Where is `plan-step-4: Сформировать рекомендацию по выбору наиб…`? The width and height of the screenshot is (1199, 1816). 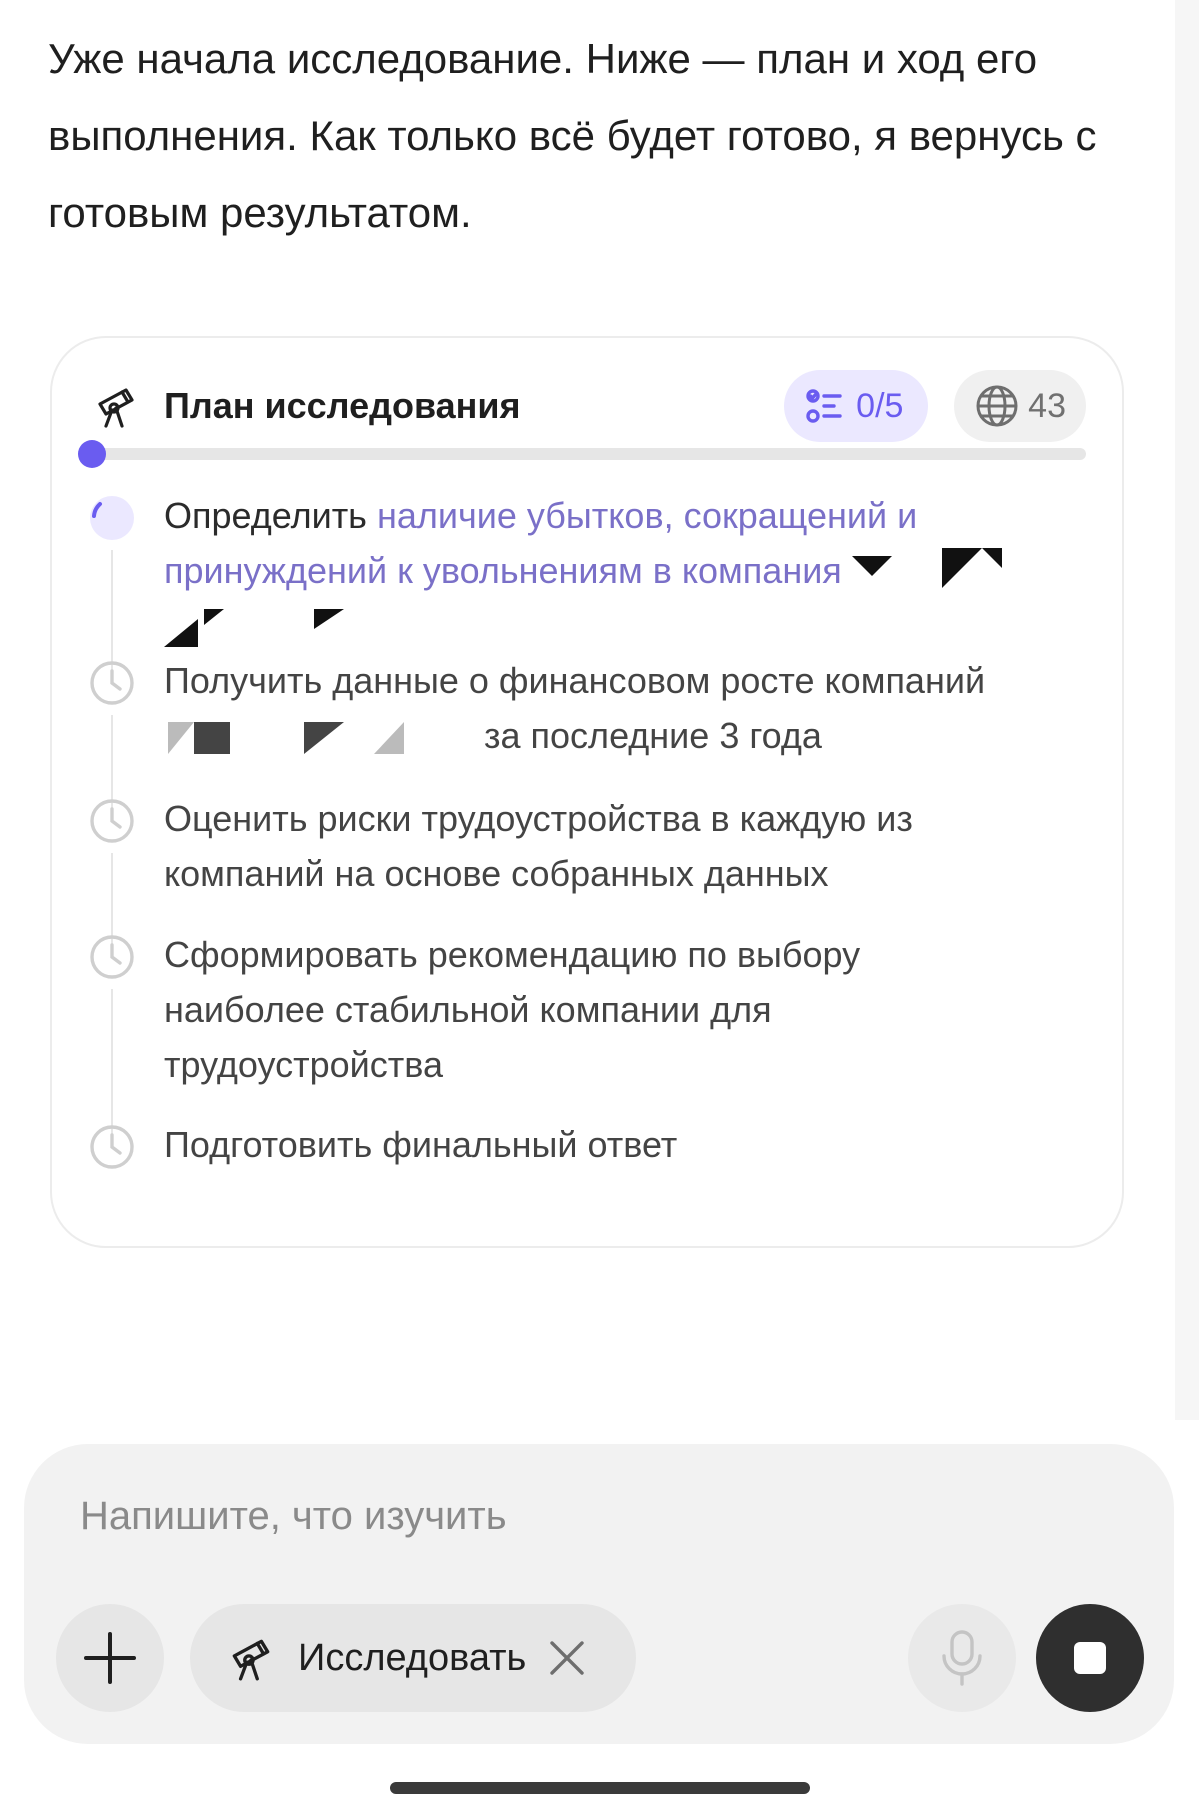 plan-step-4: Сформировать рекомендацию по выбору наиб… is located at coordinates (585, 1033).